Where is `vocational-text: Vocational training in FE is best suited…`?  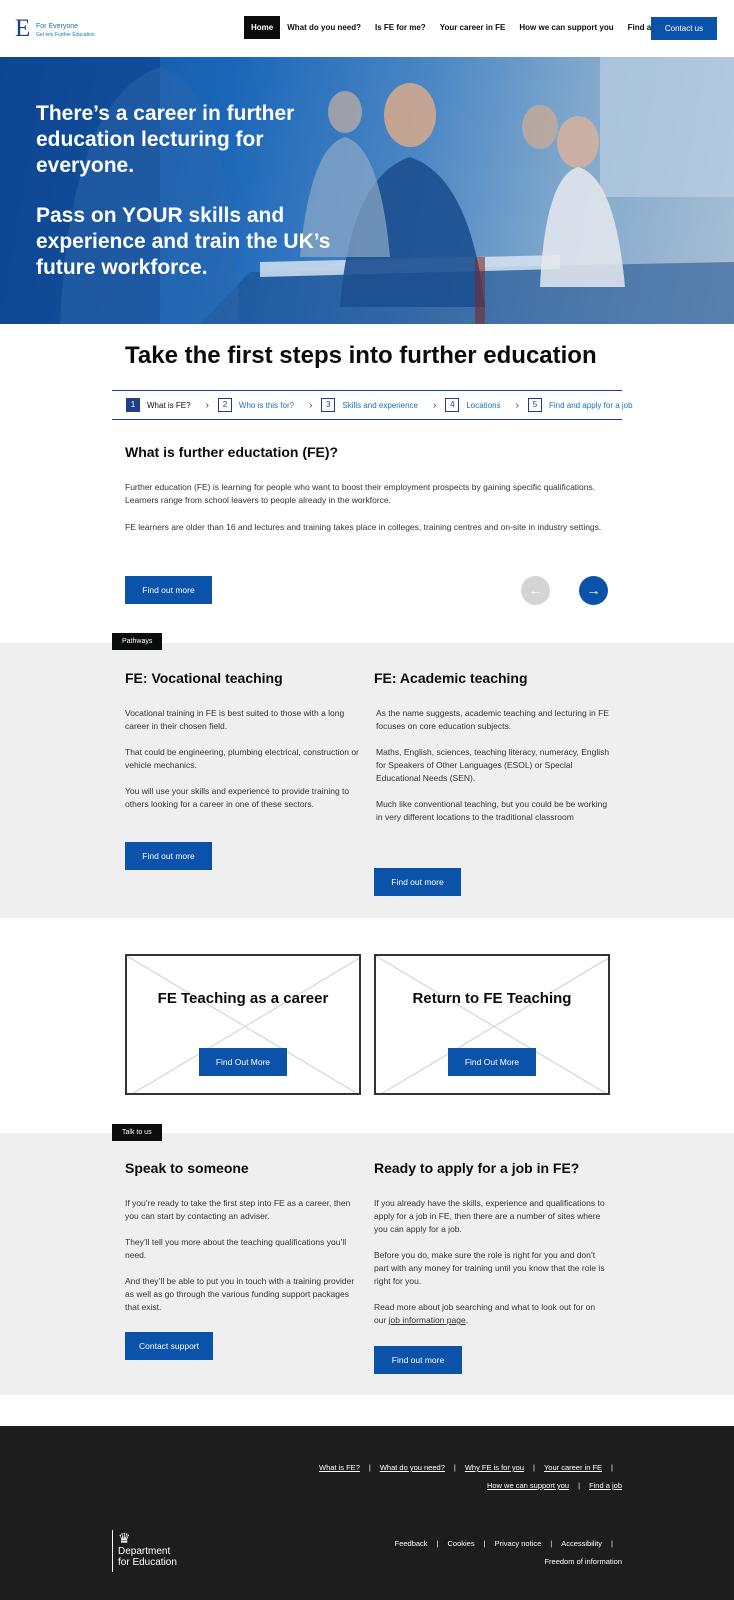 vocational-text: Vocational training in FE is best suited… is located at coordinates (242, 759).